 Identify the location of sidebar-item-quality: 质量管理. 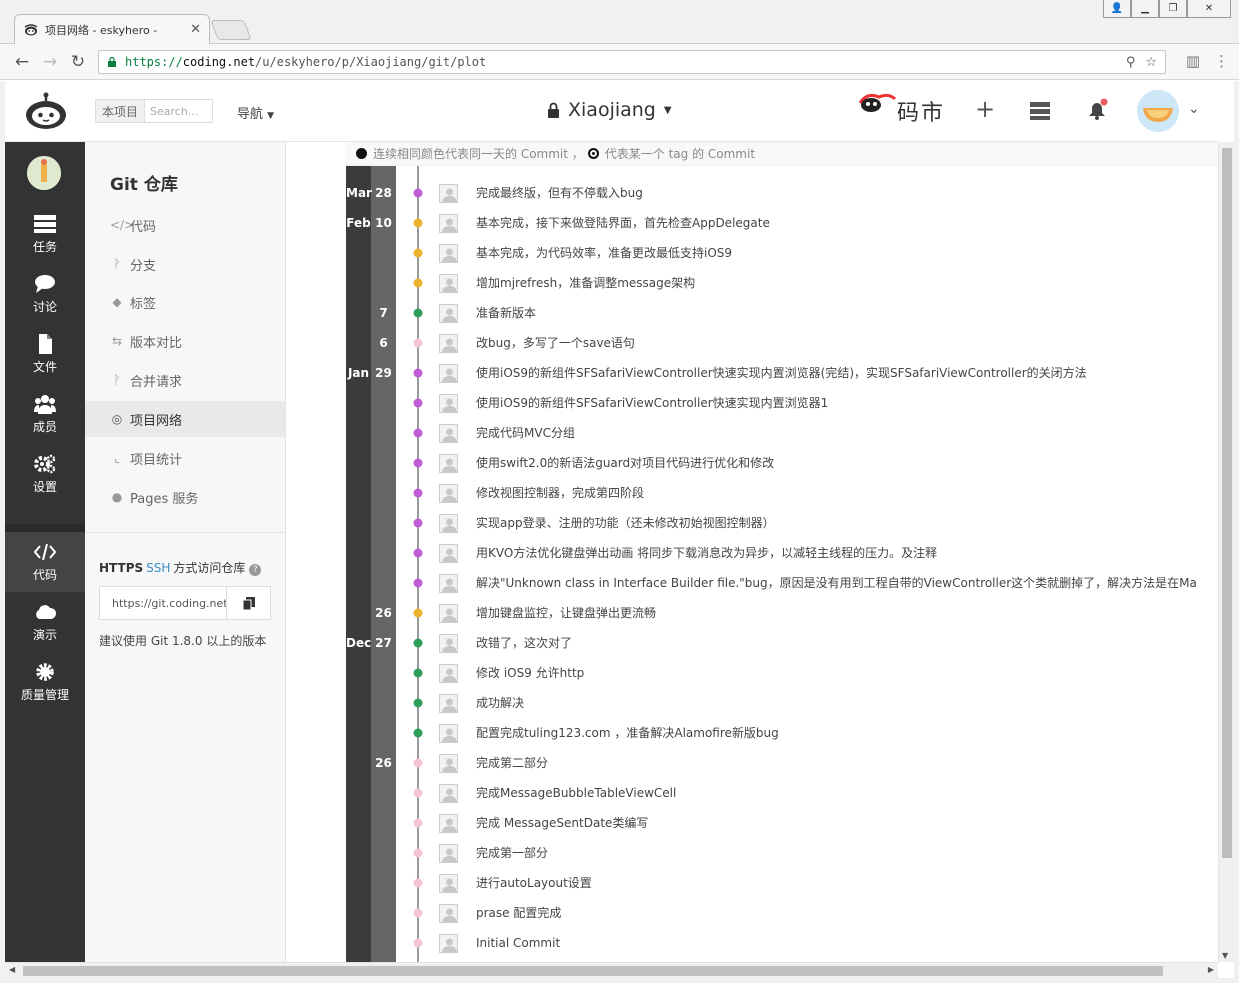
(45, 682).